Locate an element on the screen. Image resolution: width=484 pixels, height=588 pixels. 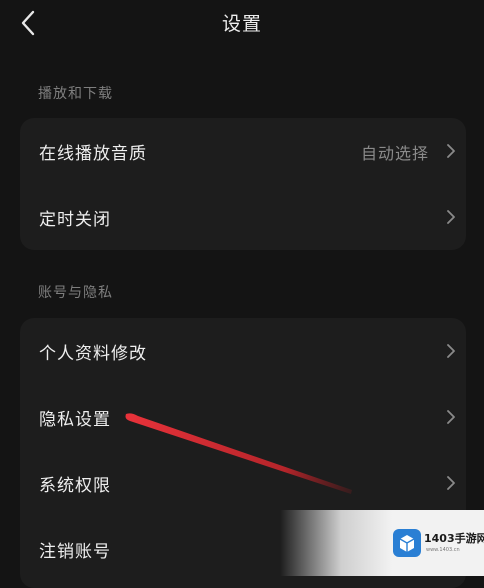
box-logo-icon is located at coordinates (407, 543).